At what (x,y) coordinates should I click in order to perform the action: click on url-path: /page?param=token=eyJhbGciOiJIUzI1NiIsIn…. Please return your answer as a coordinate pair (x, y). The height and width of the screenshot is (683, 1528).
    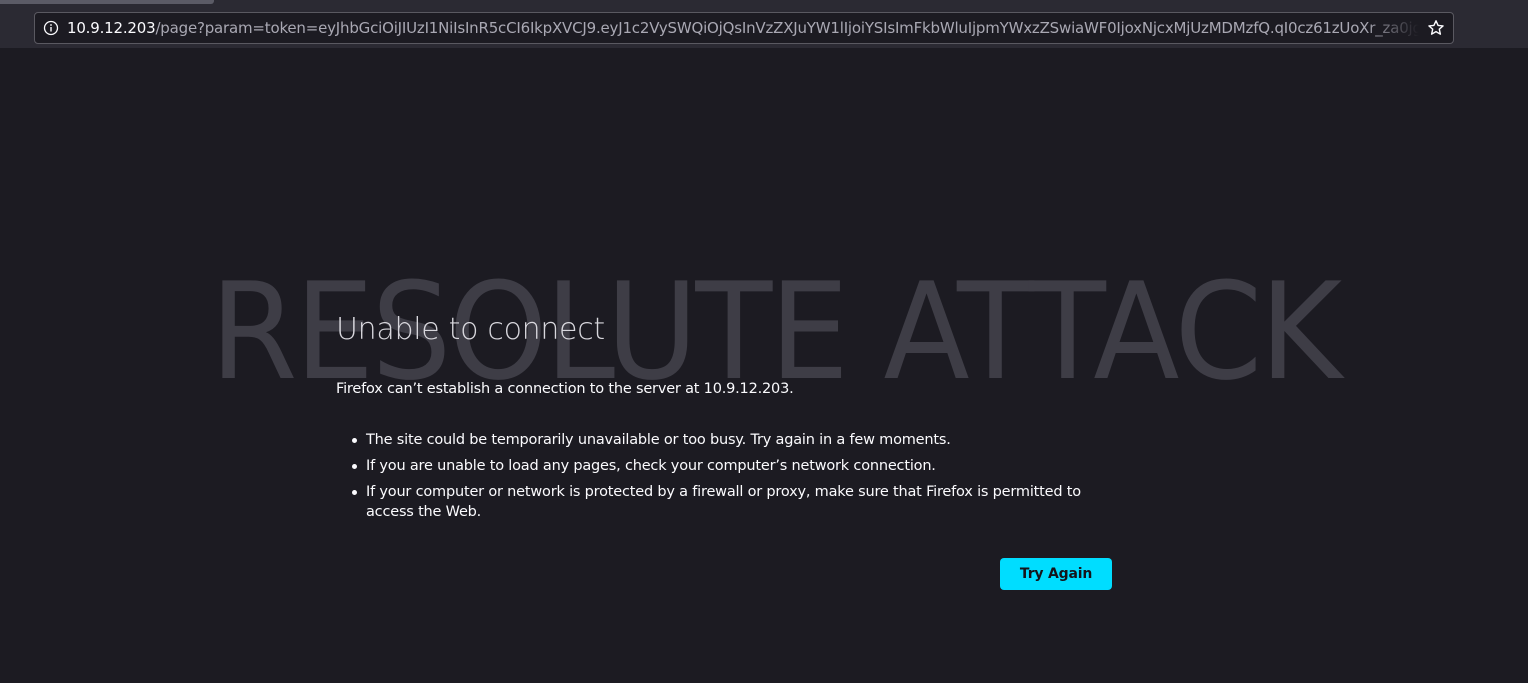
    Looking at the image, I should click on (787, 28).